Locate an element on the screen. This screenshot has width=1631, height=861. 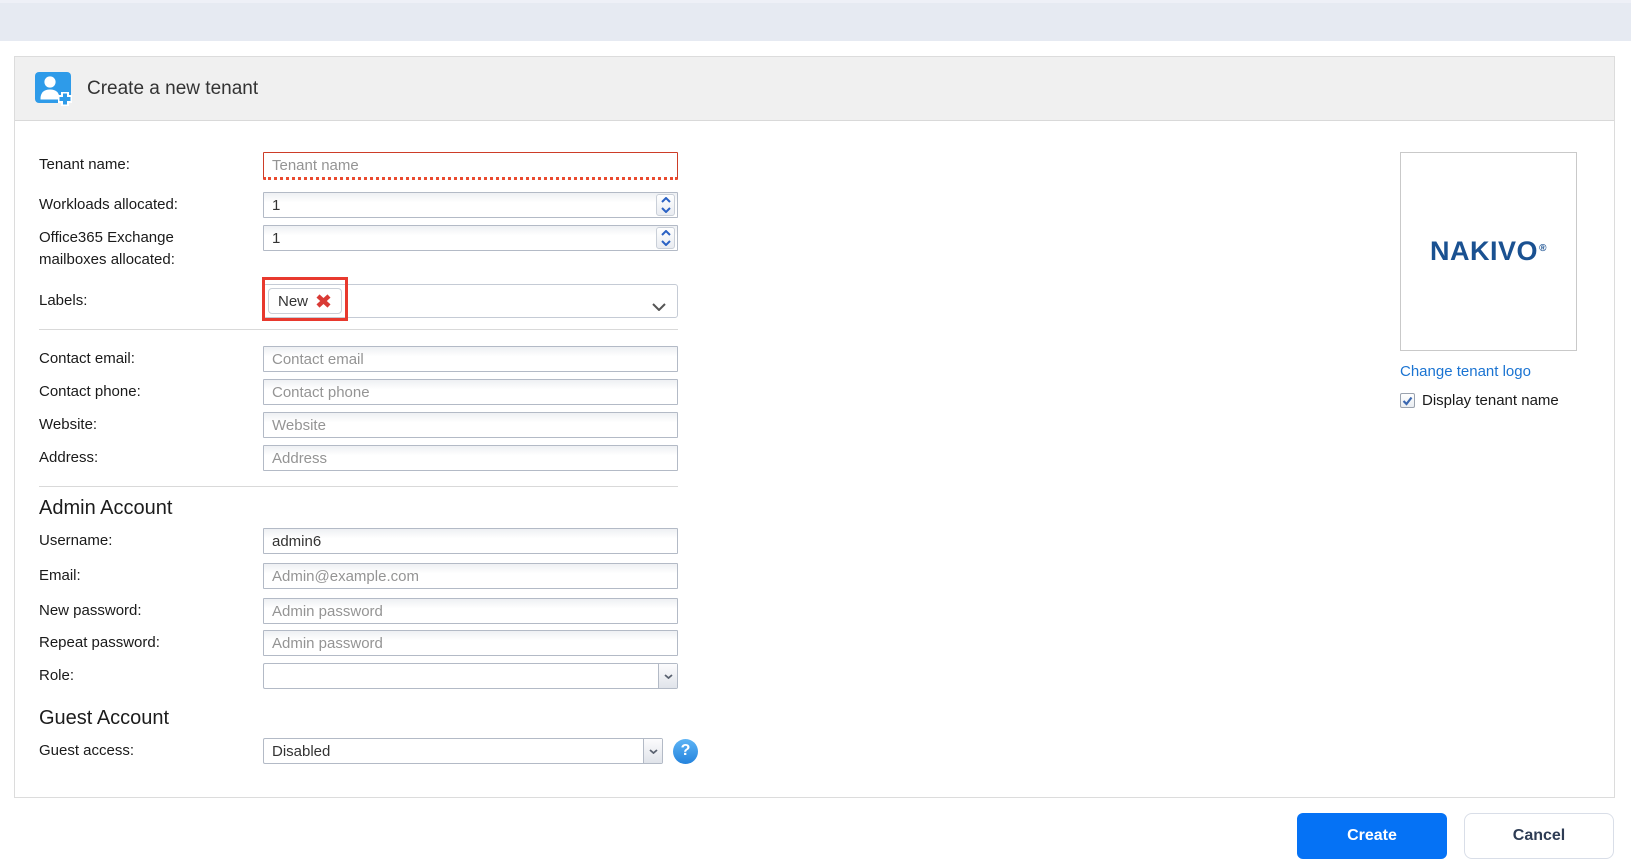
display-tenant-name-row: Display tenant name is located at coordinates (1490, 400).